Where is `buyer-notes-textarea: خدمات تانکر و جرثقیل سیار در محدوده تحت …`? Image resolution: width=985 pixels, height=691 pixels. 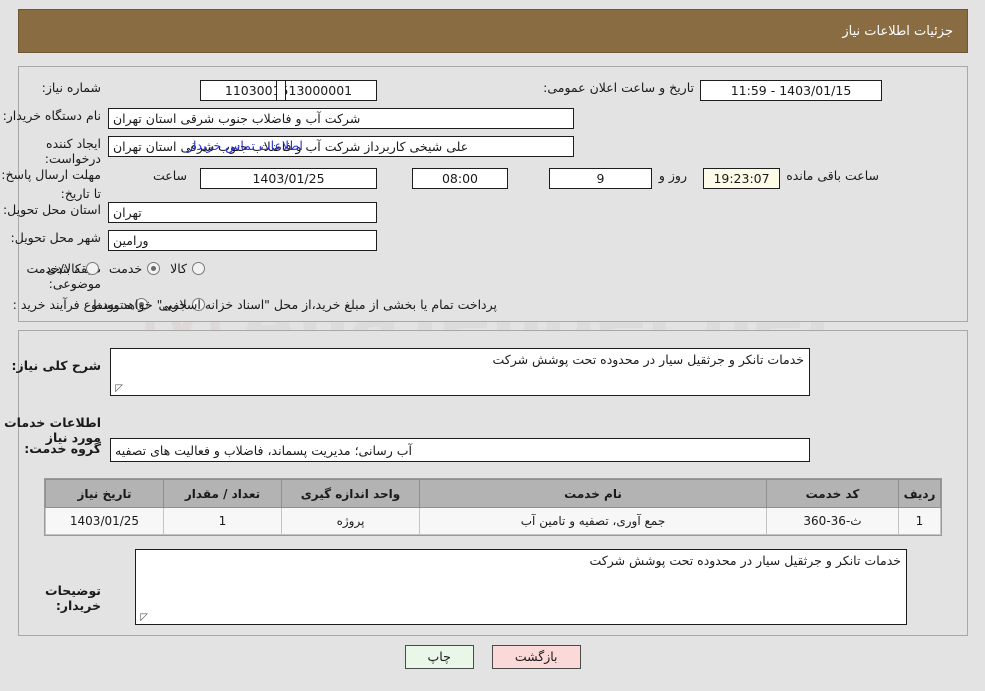 buyer-notes-textarea: خدمات تانکر و جرثقیل سیار در محدوده تحت … is located at coordinates (521, 587).